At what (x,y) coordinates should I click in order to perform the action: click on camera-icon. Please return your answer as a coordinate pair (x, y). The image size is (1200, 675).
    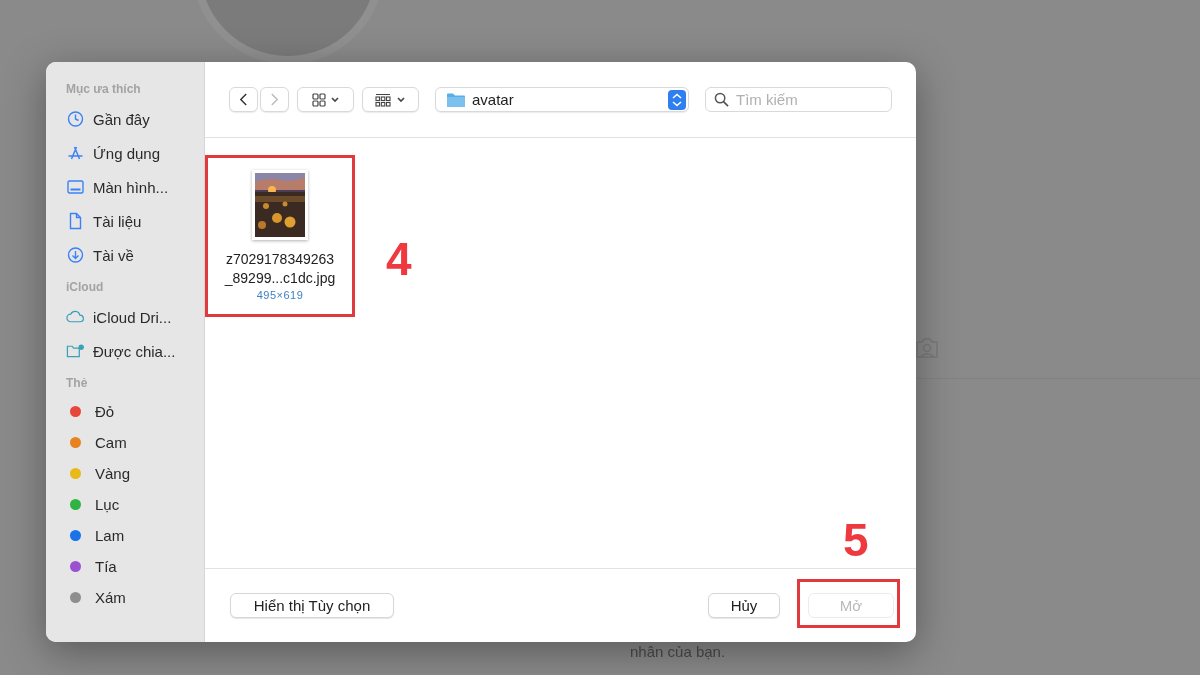
    Looking at the image, I should click on (927, 348).